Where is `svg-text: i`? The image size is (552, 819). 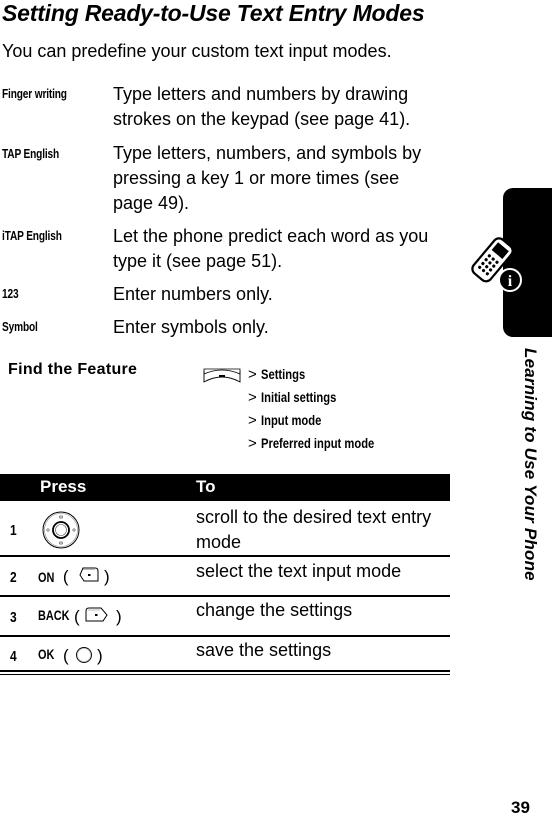
svg-text: i is located at coordinates (510, 281).